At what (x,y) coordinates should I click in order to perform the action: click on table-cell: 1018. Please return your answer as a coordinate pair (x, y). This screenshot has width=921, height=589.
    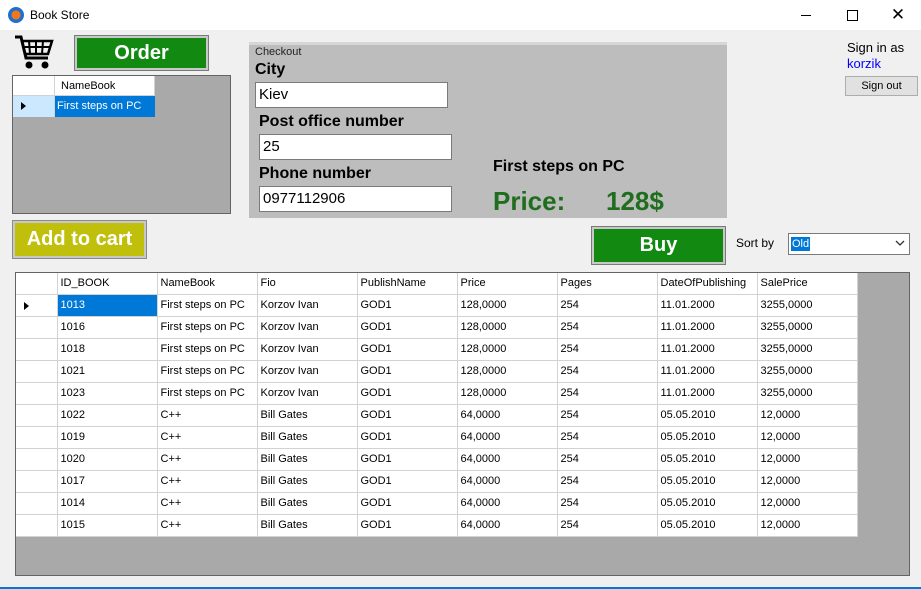
    Looking at the image, I should click on (107, 349).